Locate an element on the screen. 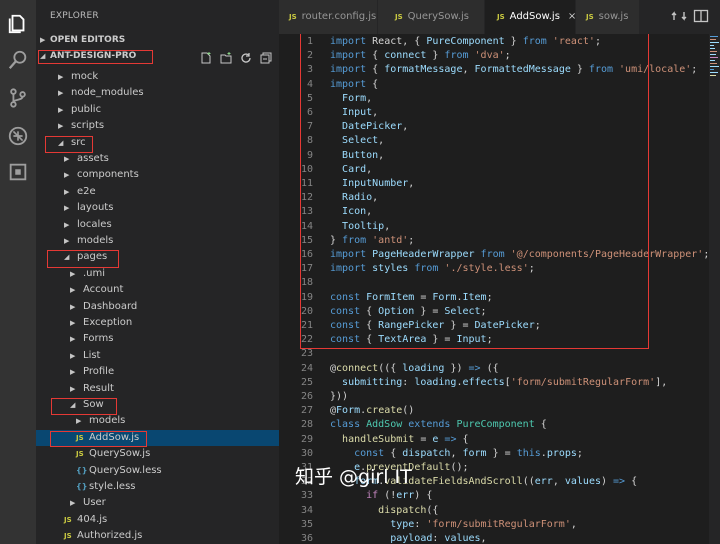 The width and height of the screenshot is (720, 544). line-number: 13 is located at coordinates (306, 212).